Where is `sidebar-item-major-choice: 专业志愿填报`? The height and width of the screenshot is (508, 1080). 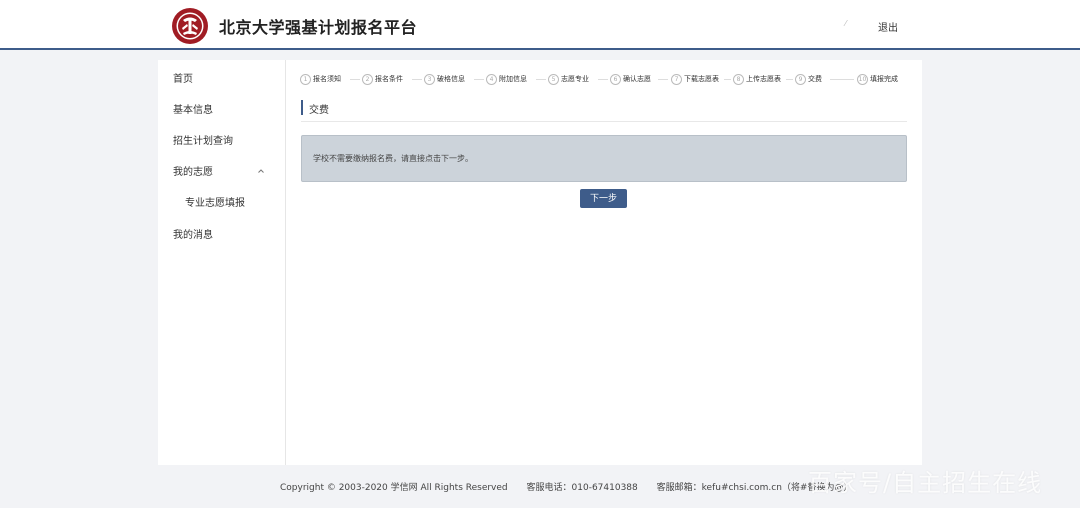 sidebar-item-major-choice: 专业志愿填报 is located at coordinates (215, 201).